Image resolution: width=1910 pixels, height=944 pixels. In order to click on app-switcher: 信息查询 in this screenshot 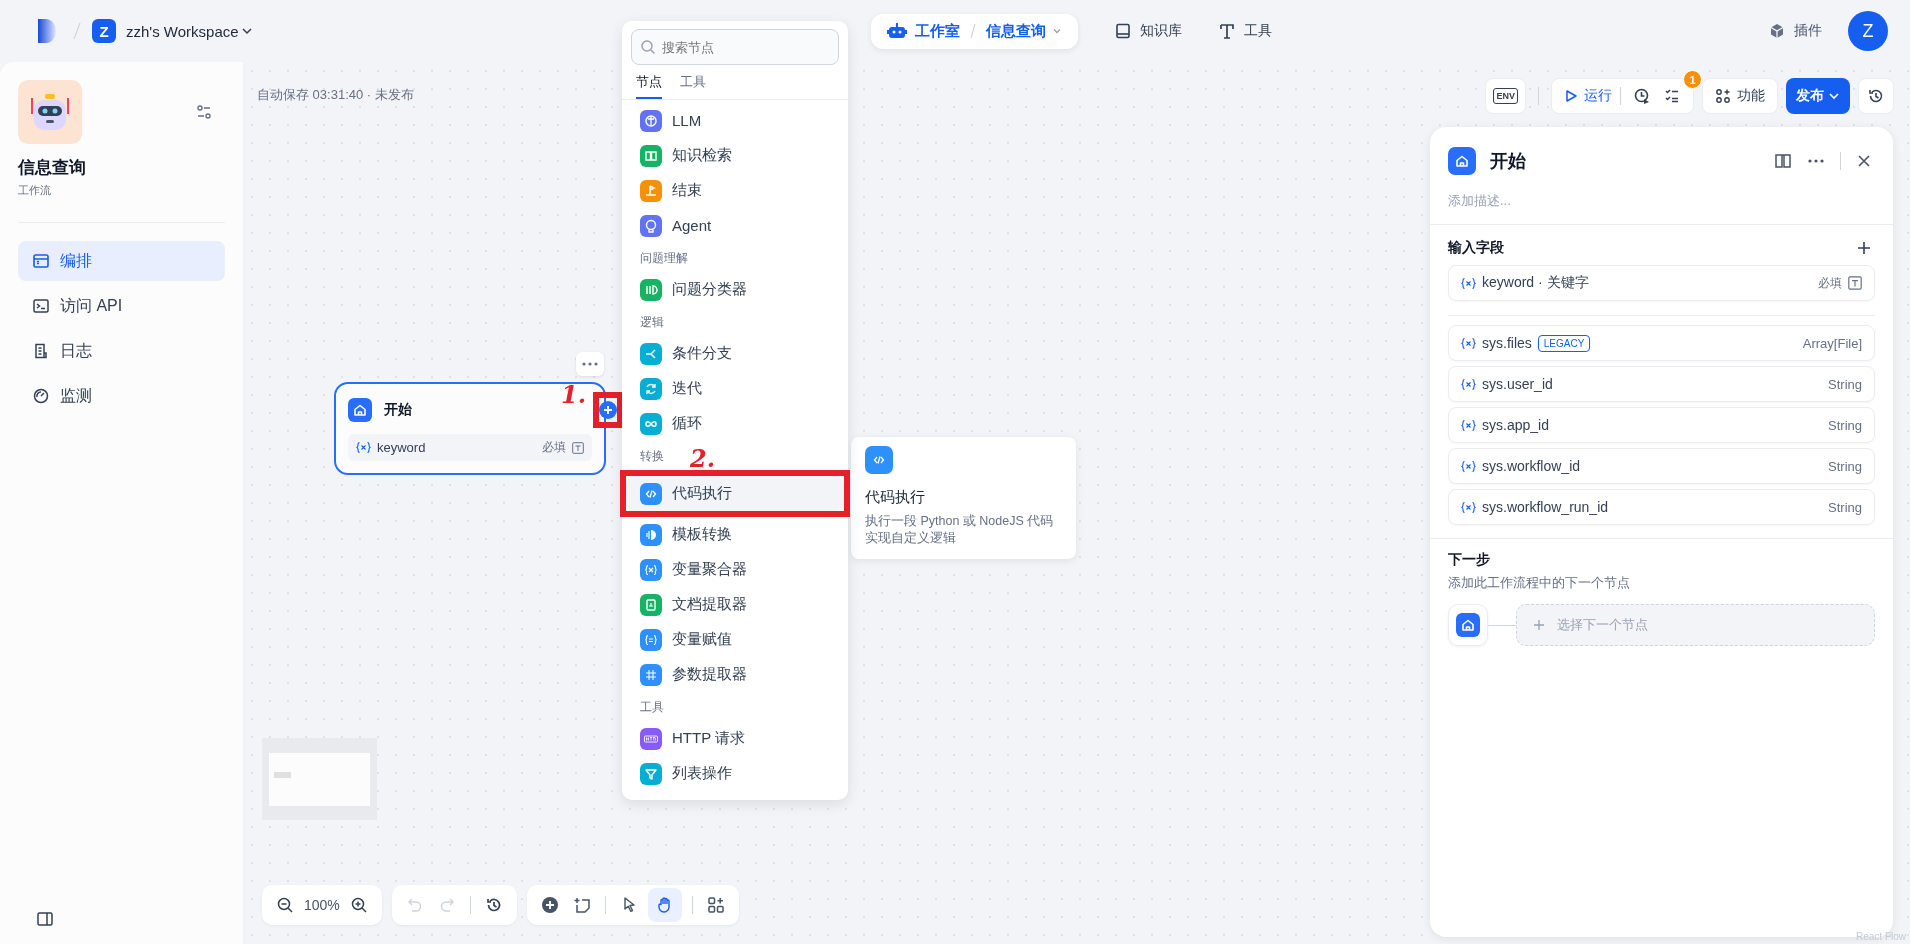, I will do `click(1024, 31)`.